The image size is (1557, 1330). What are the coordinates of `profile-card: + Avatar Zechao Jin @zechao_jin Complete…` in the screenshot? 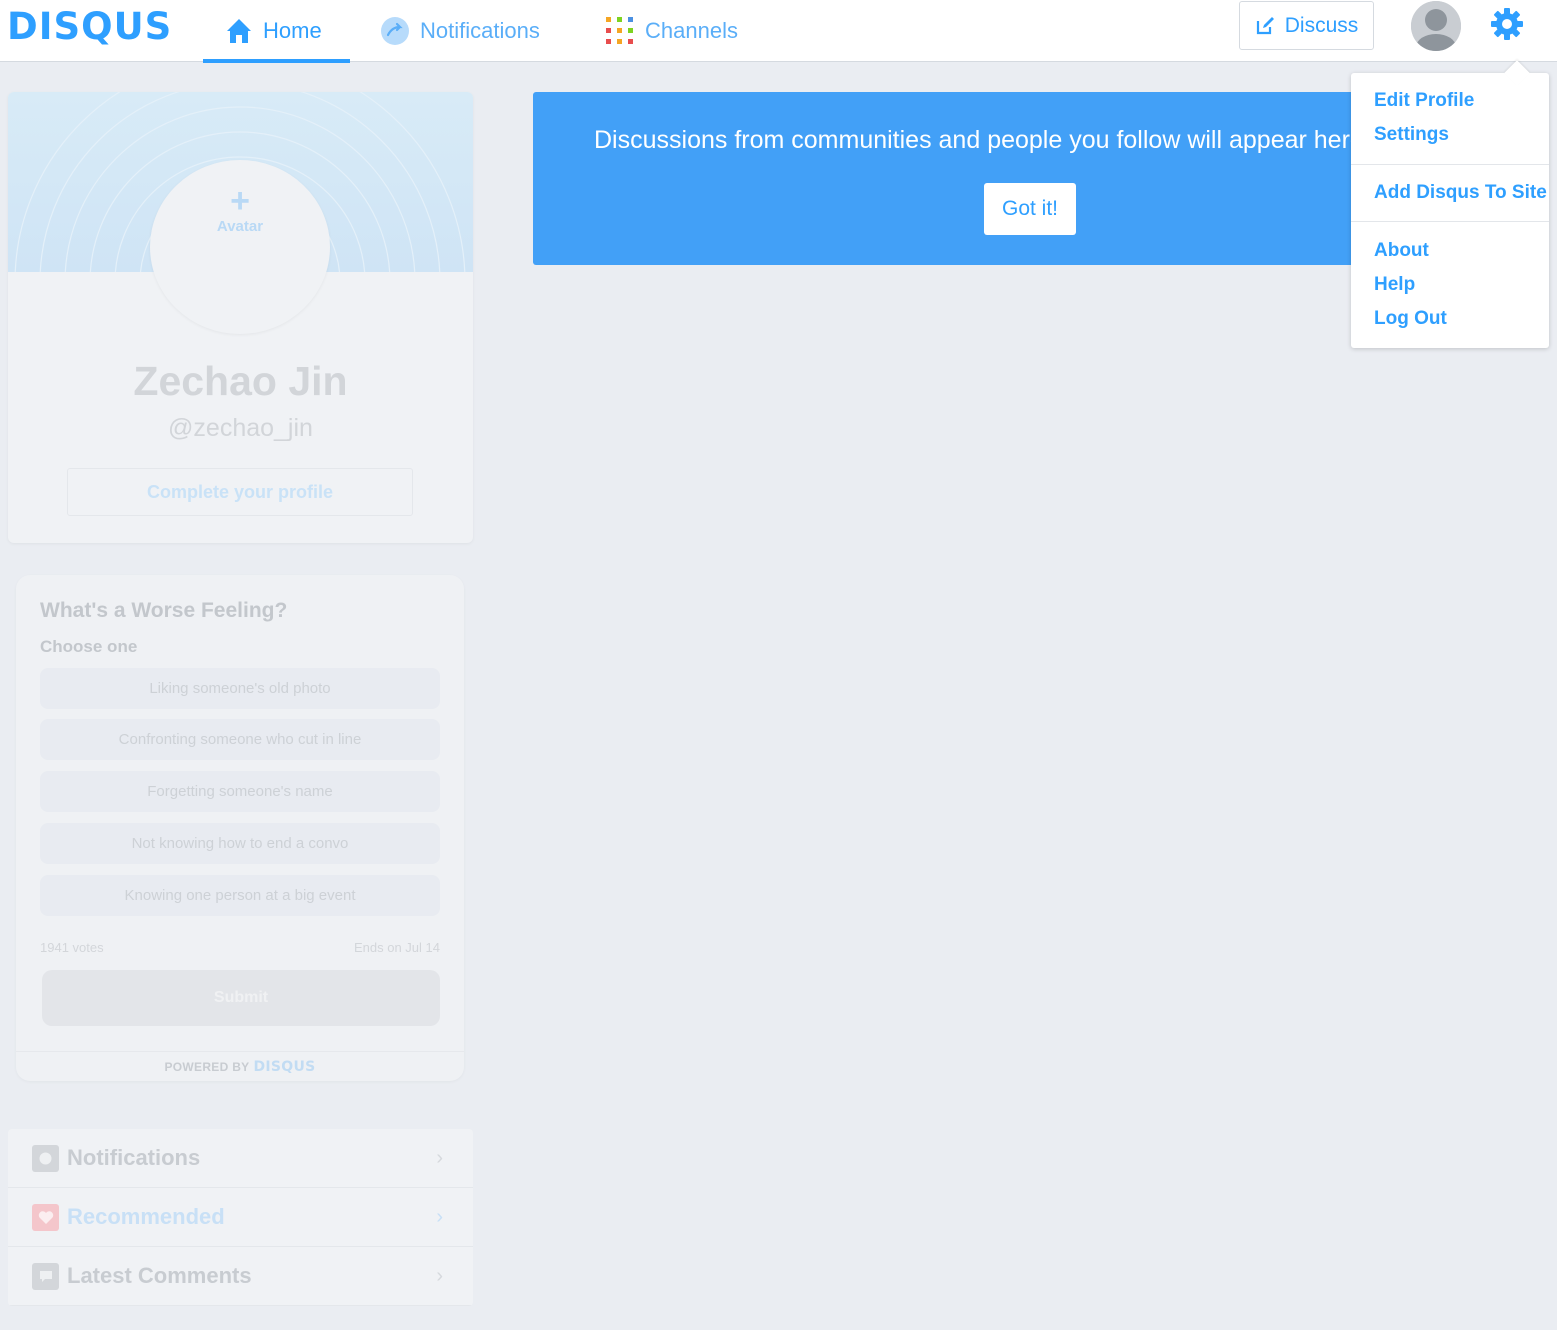 It's located at (240, 317).